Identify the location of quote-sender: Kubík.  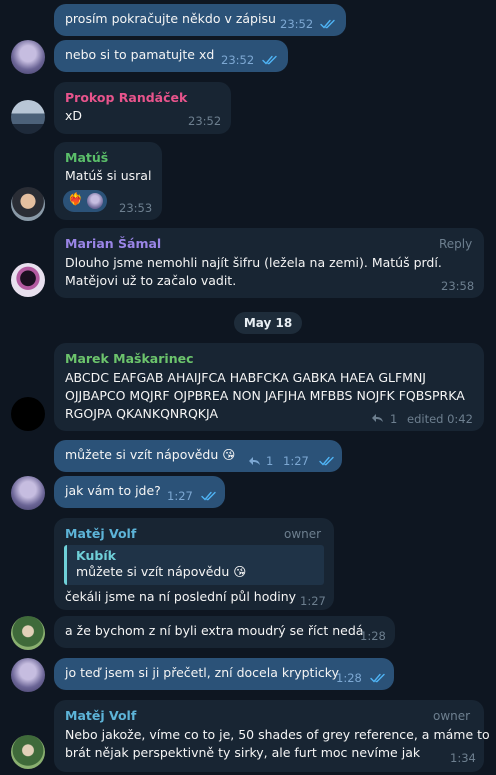
(96, 555).